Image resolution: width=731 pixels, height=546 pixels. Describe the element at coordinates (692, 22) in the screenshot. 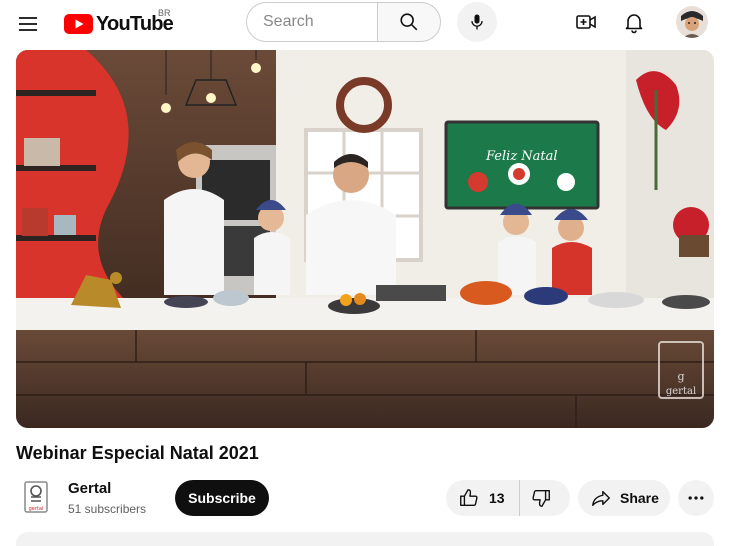

I see `account-avatar` at that location.